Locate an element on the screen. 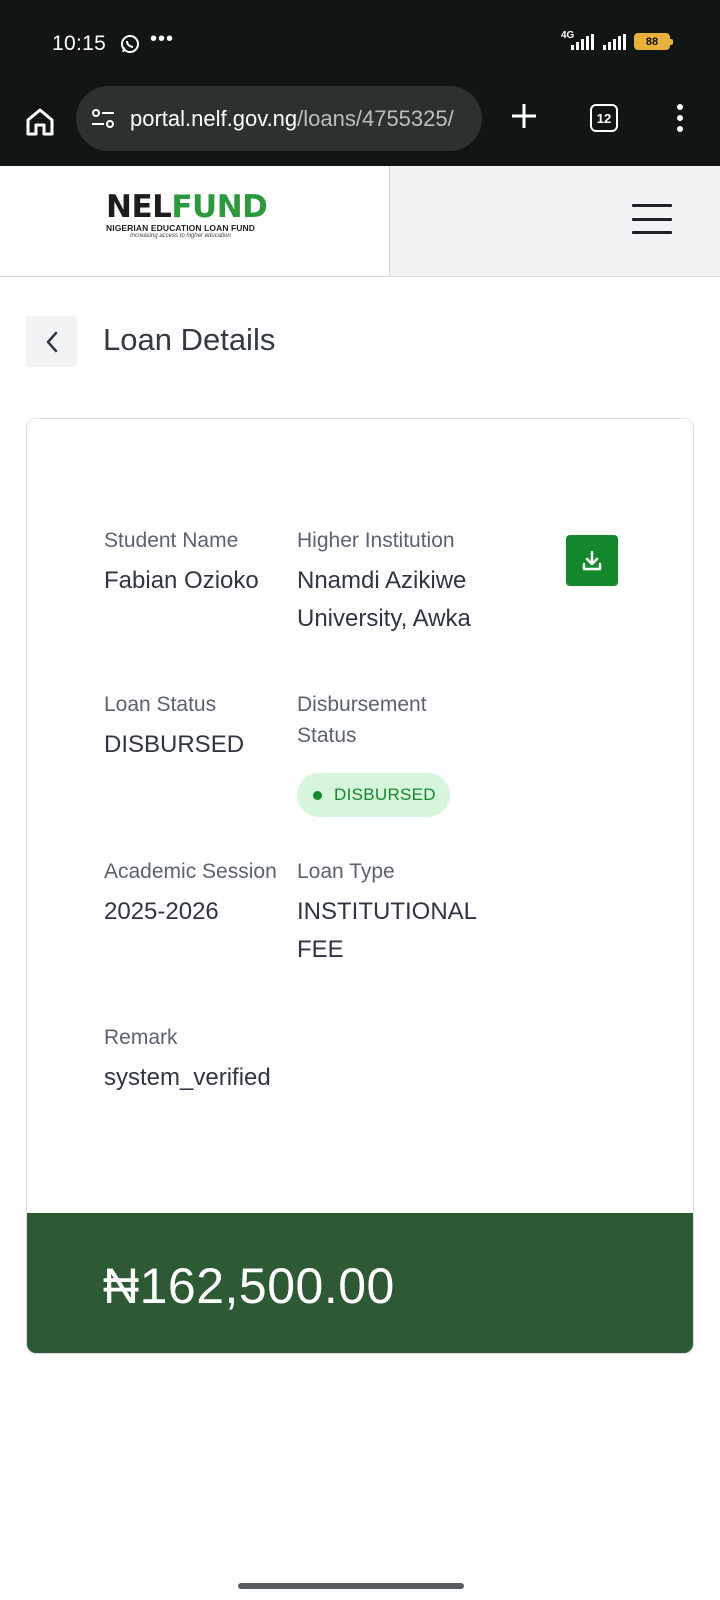  address-bar: portal.nelf.gov.ng/loans/4755325/ is located at coordinates (279, 118).